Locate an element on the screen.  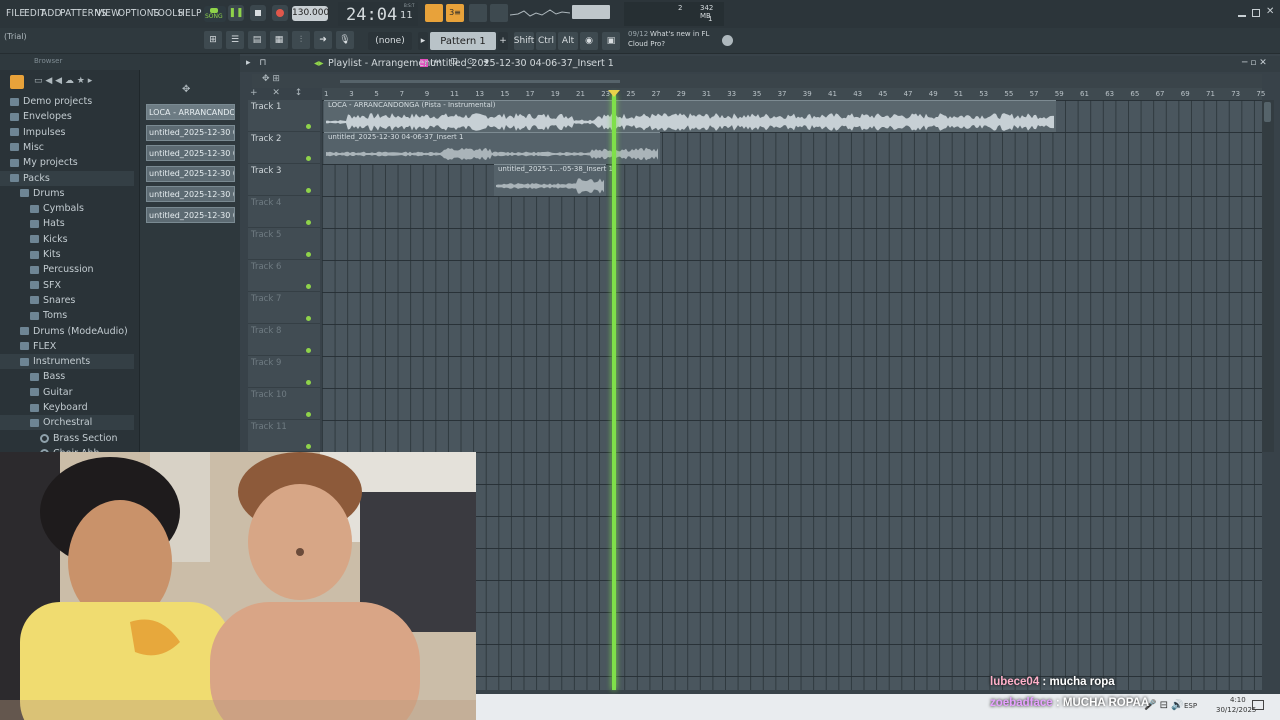
track-header: Track 3 is located at coordinates (284, 180).